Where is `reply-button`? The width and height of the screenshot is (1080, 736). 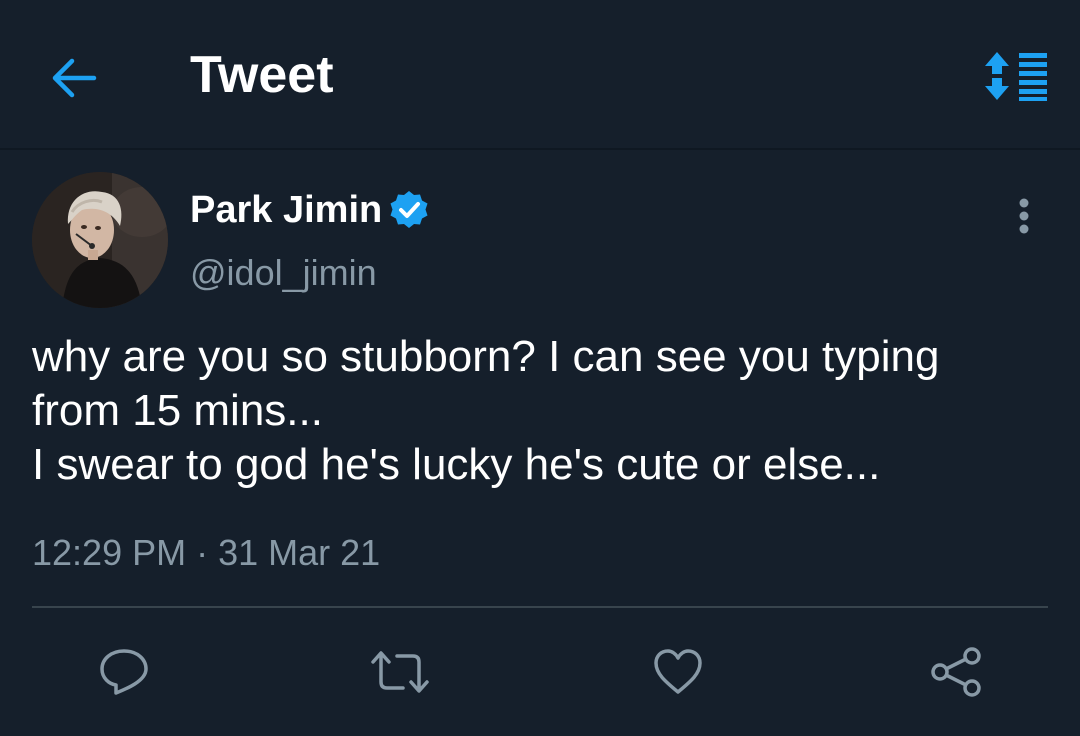
reply-button is located at coordinates (124, 672).